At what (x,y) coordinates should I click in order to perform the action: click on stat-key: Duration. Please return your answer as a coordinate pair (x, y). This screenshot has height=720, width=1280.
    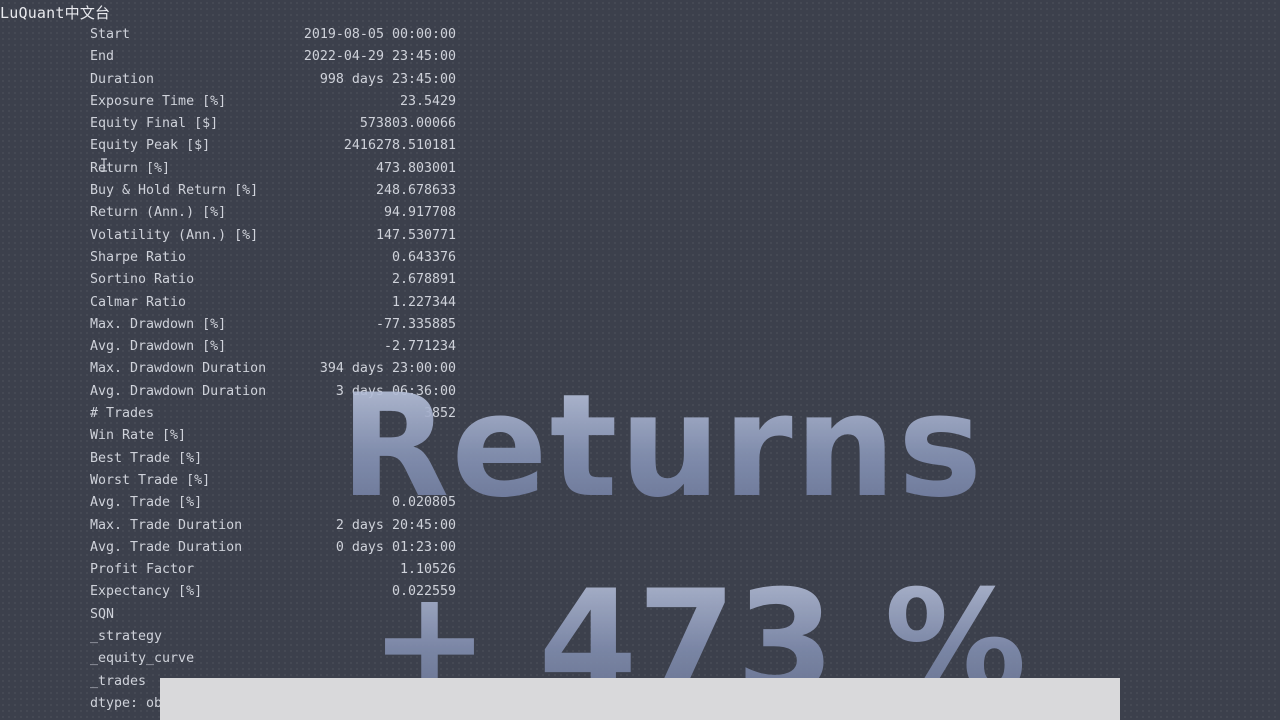
    Looking at the image, I should click on (122, 79).